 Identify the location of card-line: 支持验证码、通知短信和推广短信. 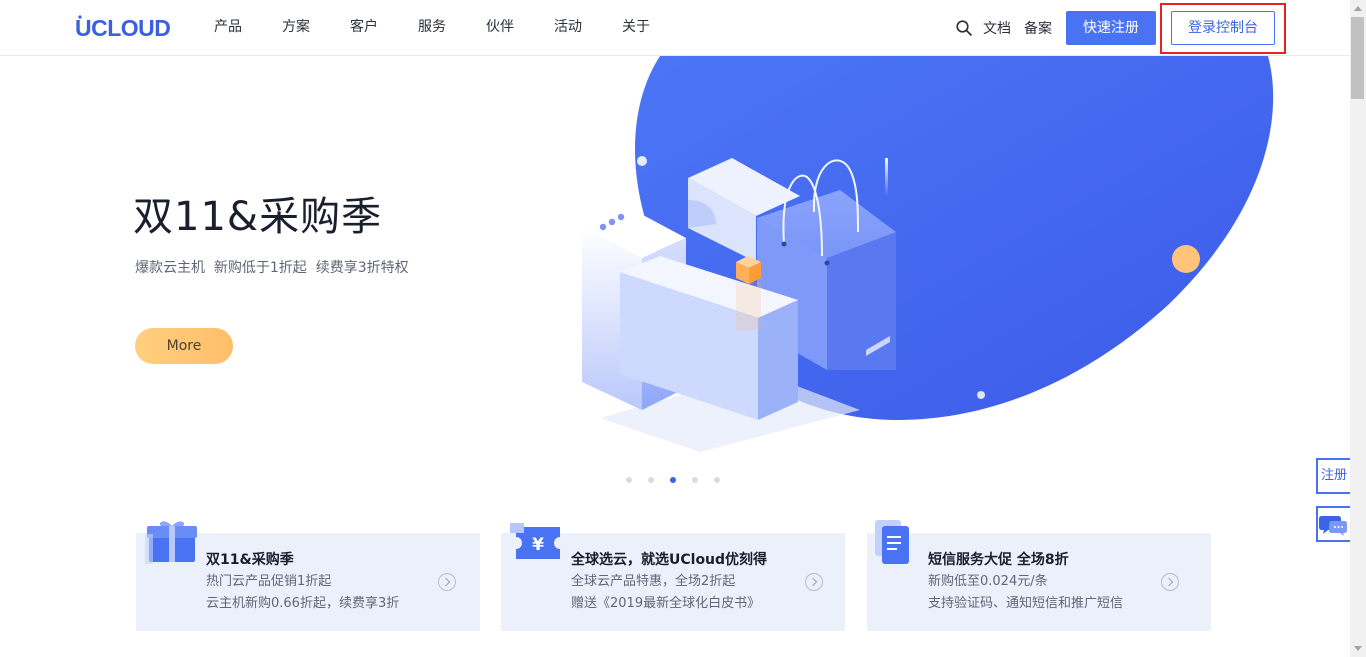
(1026, 603).